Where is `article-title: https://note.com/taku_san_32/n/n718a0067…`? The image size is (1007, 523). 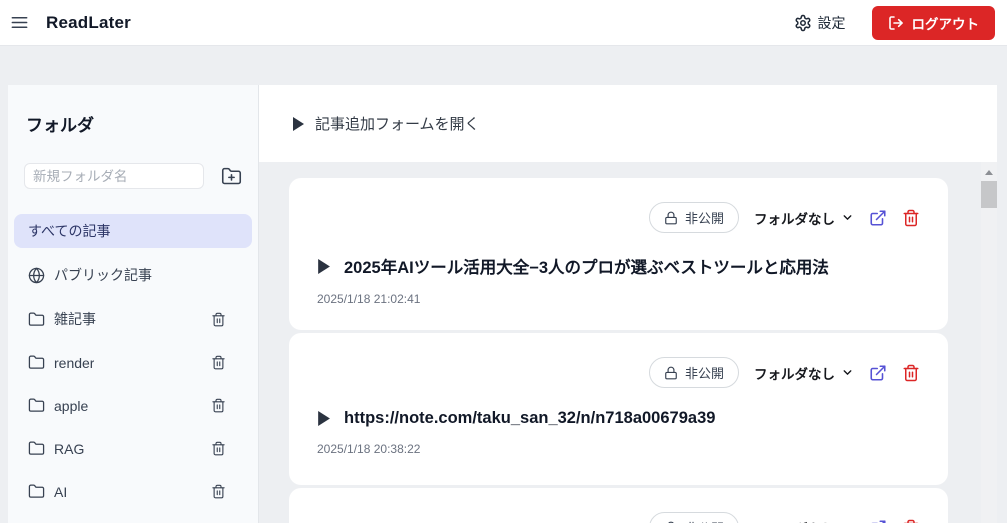
article-title: https://note.com/taku_san_32/n/n718a0067… is located at coordinates (530, 418).